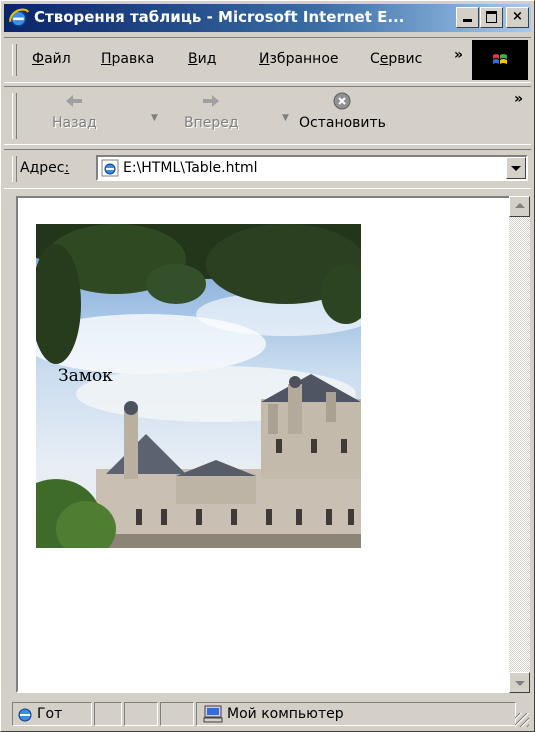 The height and width of the screenshot is (732, 535). What do you see at coordinates (299, 59) in the screenshot?
I see `menu-favorites: Избранное` at bounding box center [299, 59].